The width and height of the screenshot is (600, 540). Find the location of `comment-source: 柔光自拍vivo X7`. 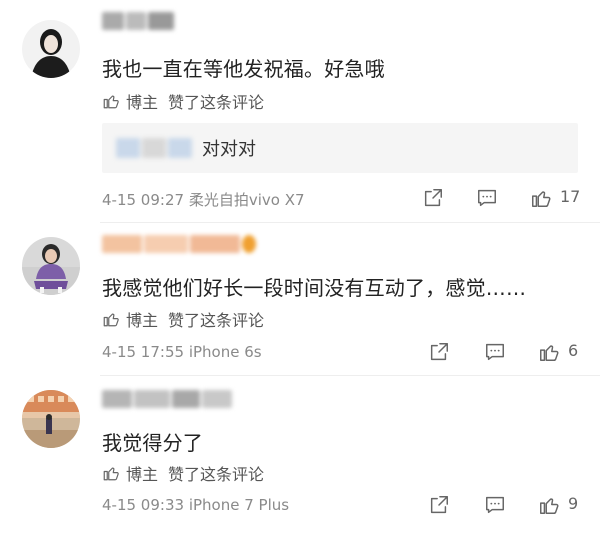

comment-source: 柔光自拍vivo X7 is located at coordinates (246, 200).